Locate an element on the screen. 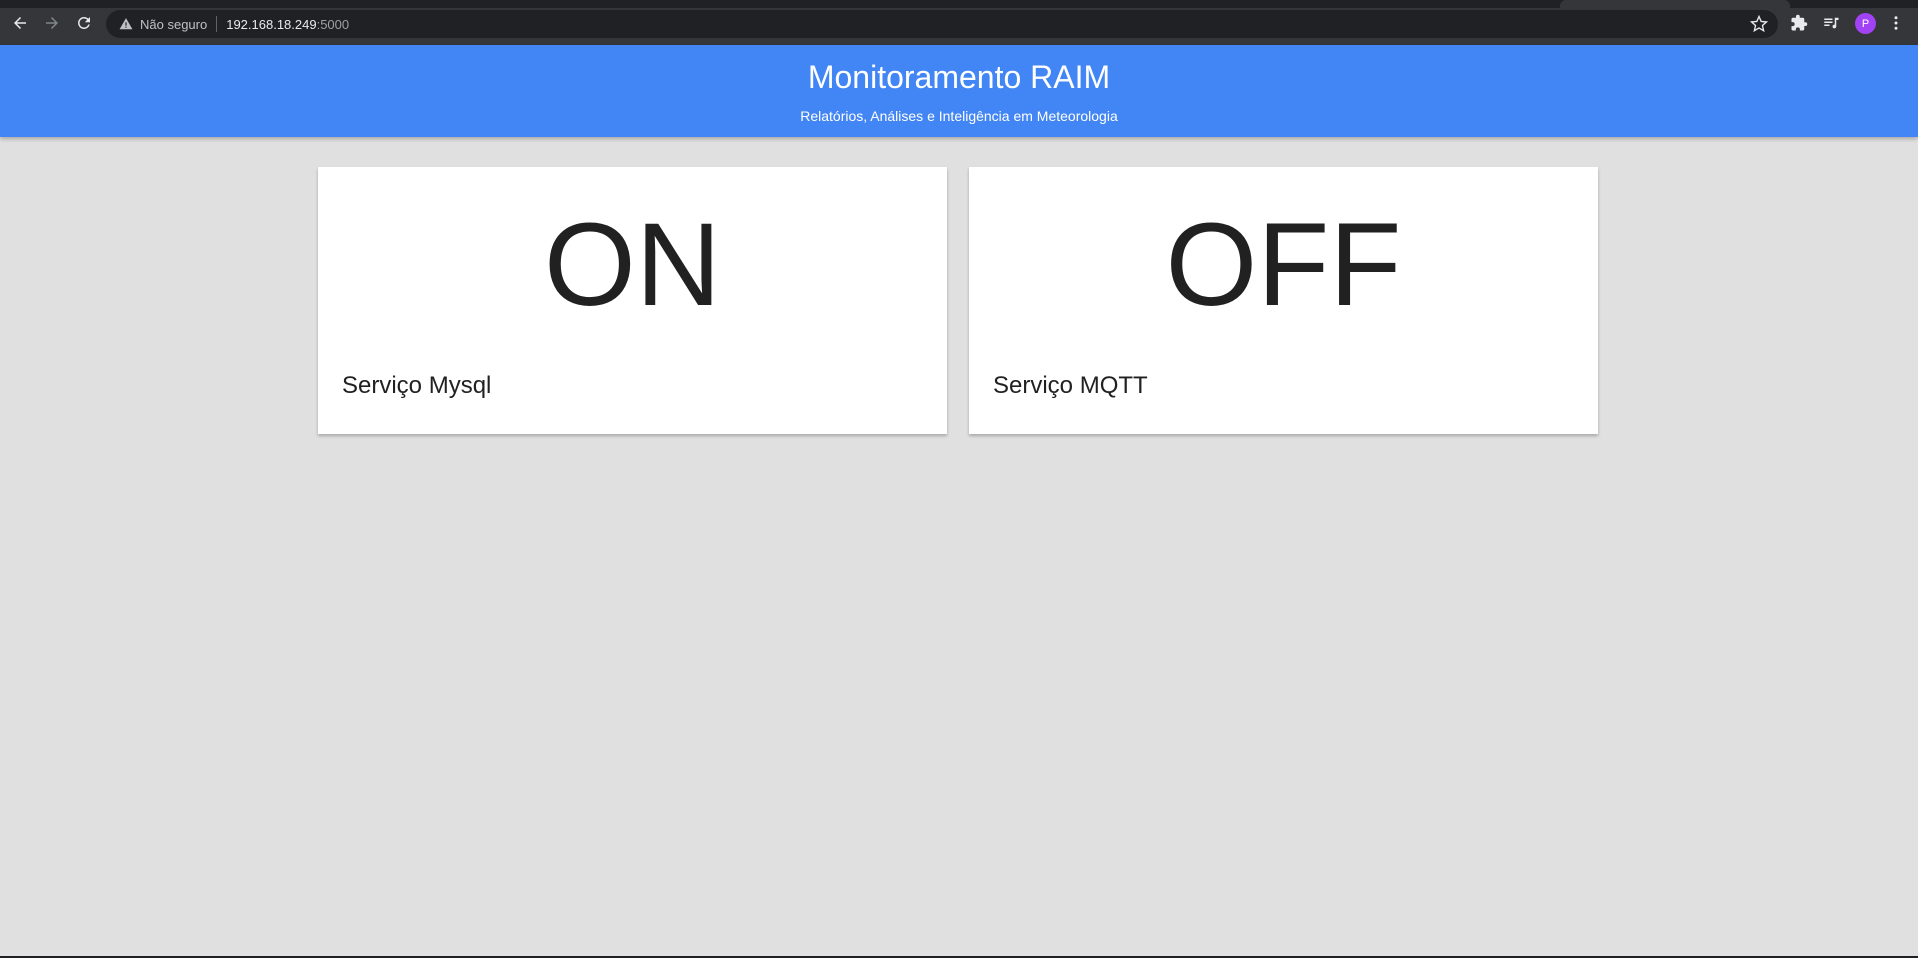 The width and height of the screenshot is (1918, 958). reload-button is located at coordinates (84, 23).